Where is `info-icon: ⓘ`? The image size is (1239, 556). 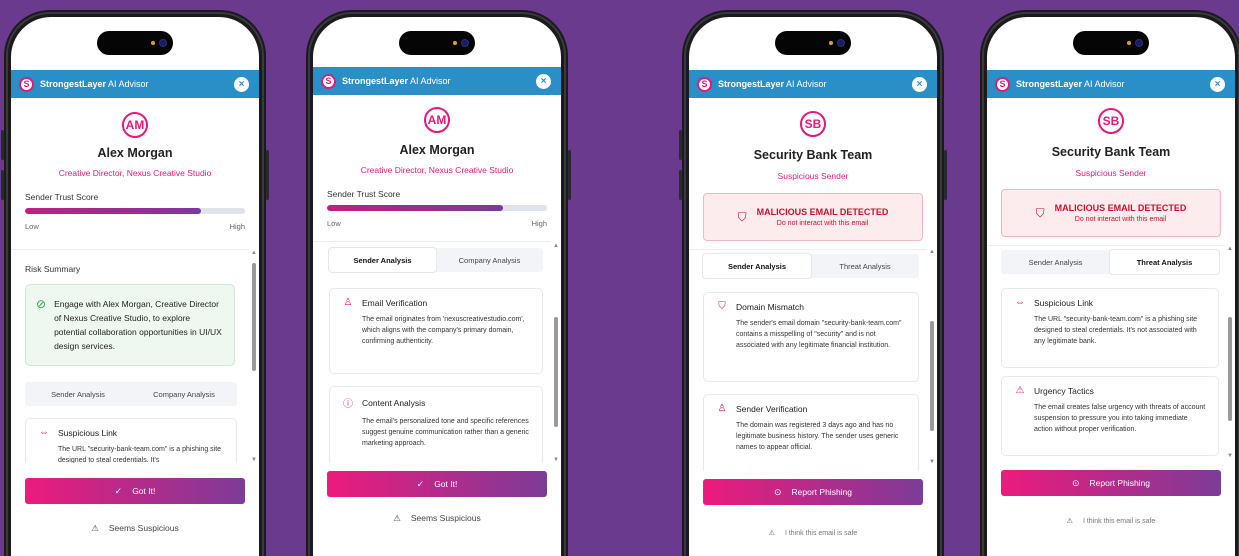 info-icon: ⓘ is located at coordinates (348, 404).